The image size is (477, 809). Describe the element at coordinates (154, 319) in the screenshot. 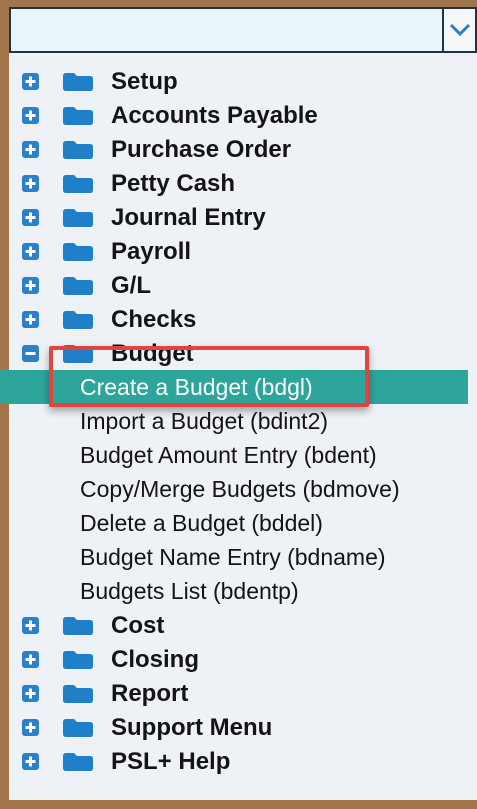

I see `tree-node-label: Checks` at that location.